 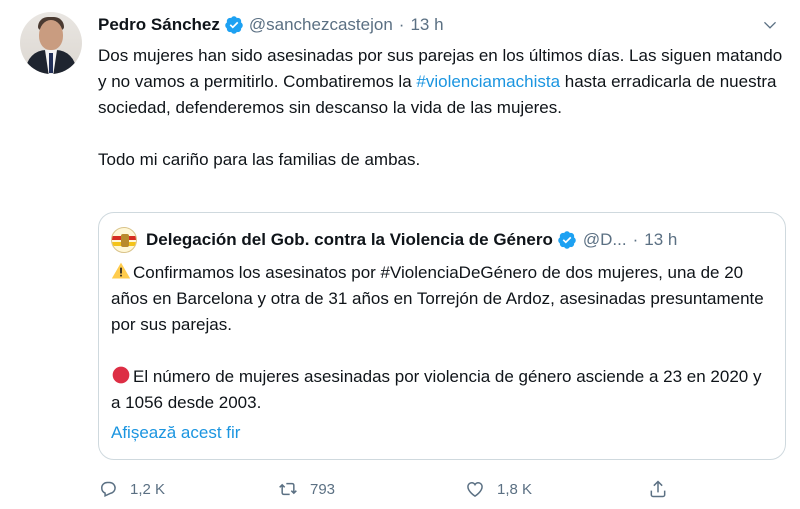 What do you see at coordinates (475, 489) in the screenshot?
I see `heart-icon` at bounding box center [475, 489].